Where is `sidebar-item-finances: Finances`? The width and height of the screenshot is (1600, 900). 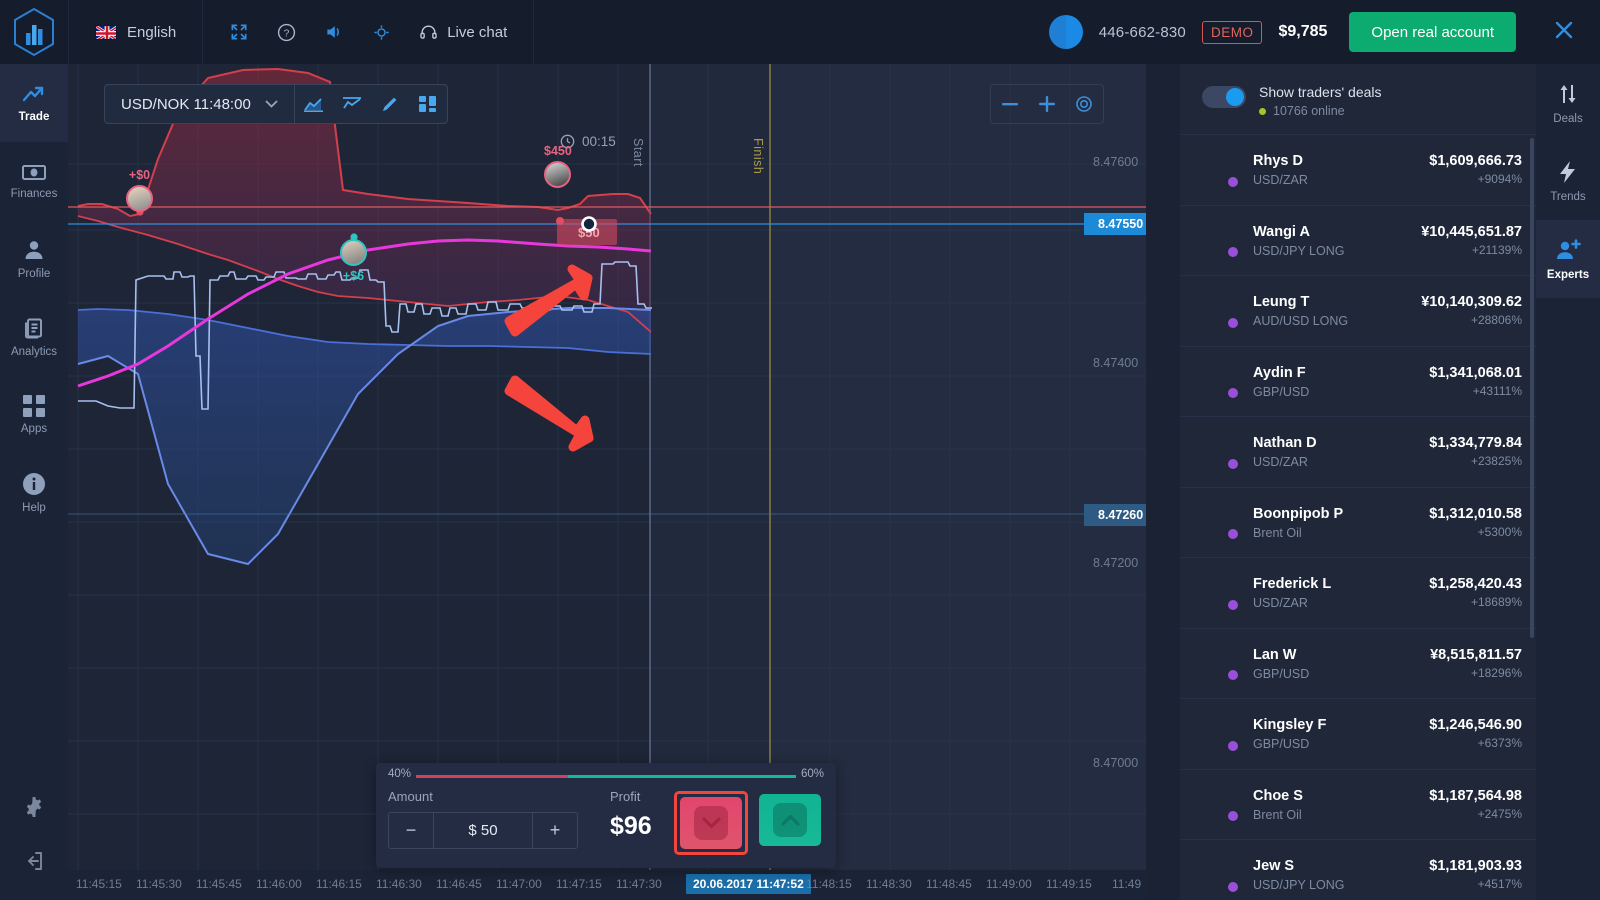 sidebar-item-finances: Finances is located at coordinates (34, 181).